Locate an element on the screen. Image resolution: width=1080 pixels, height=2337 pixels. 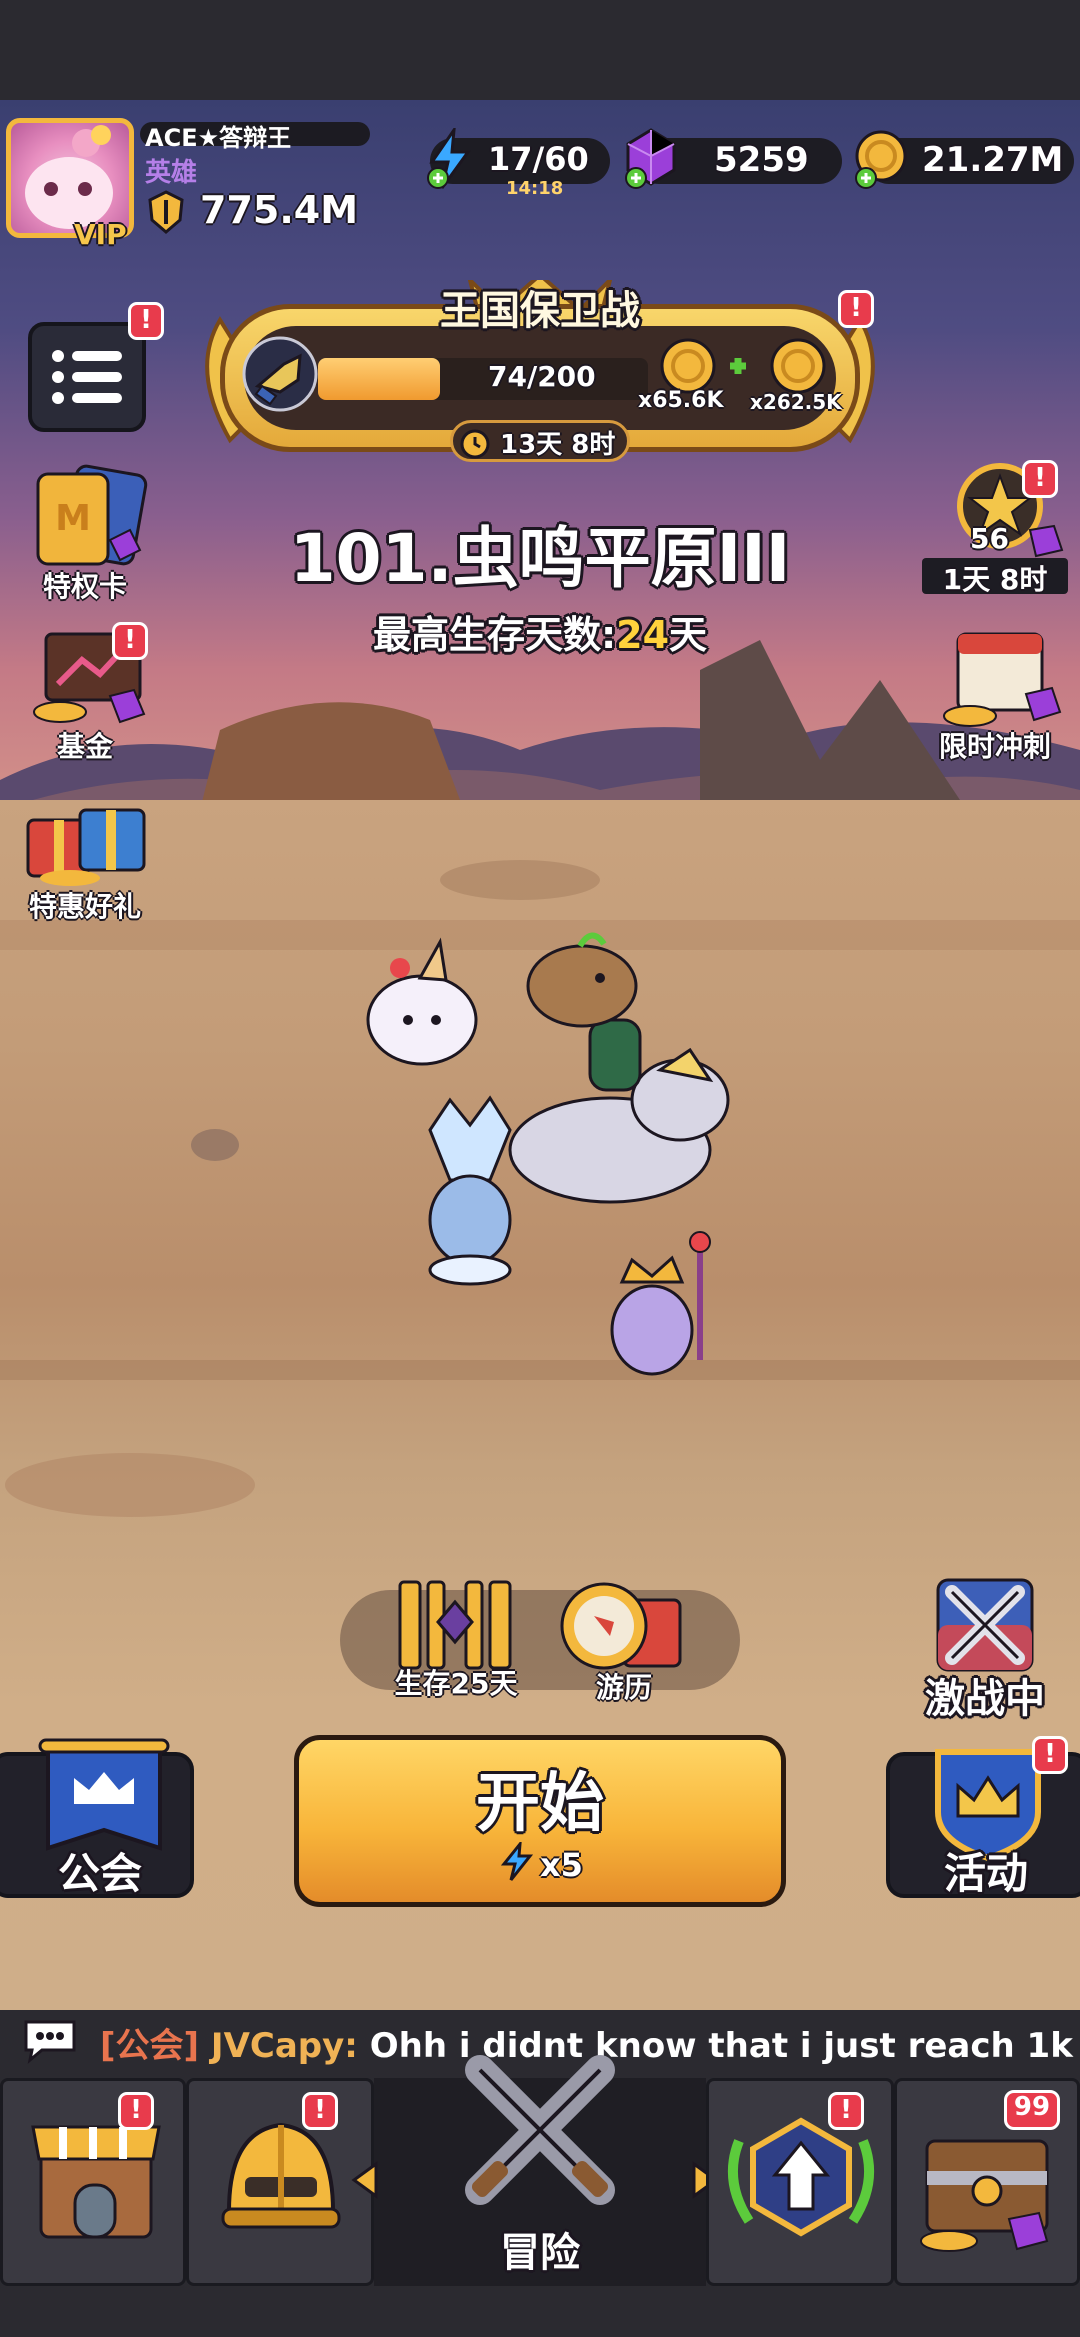
vip-badge: VIP is located at coordinates (100, 234).